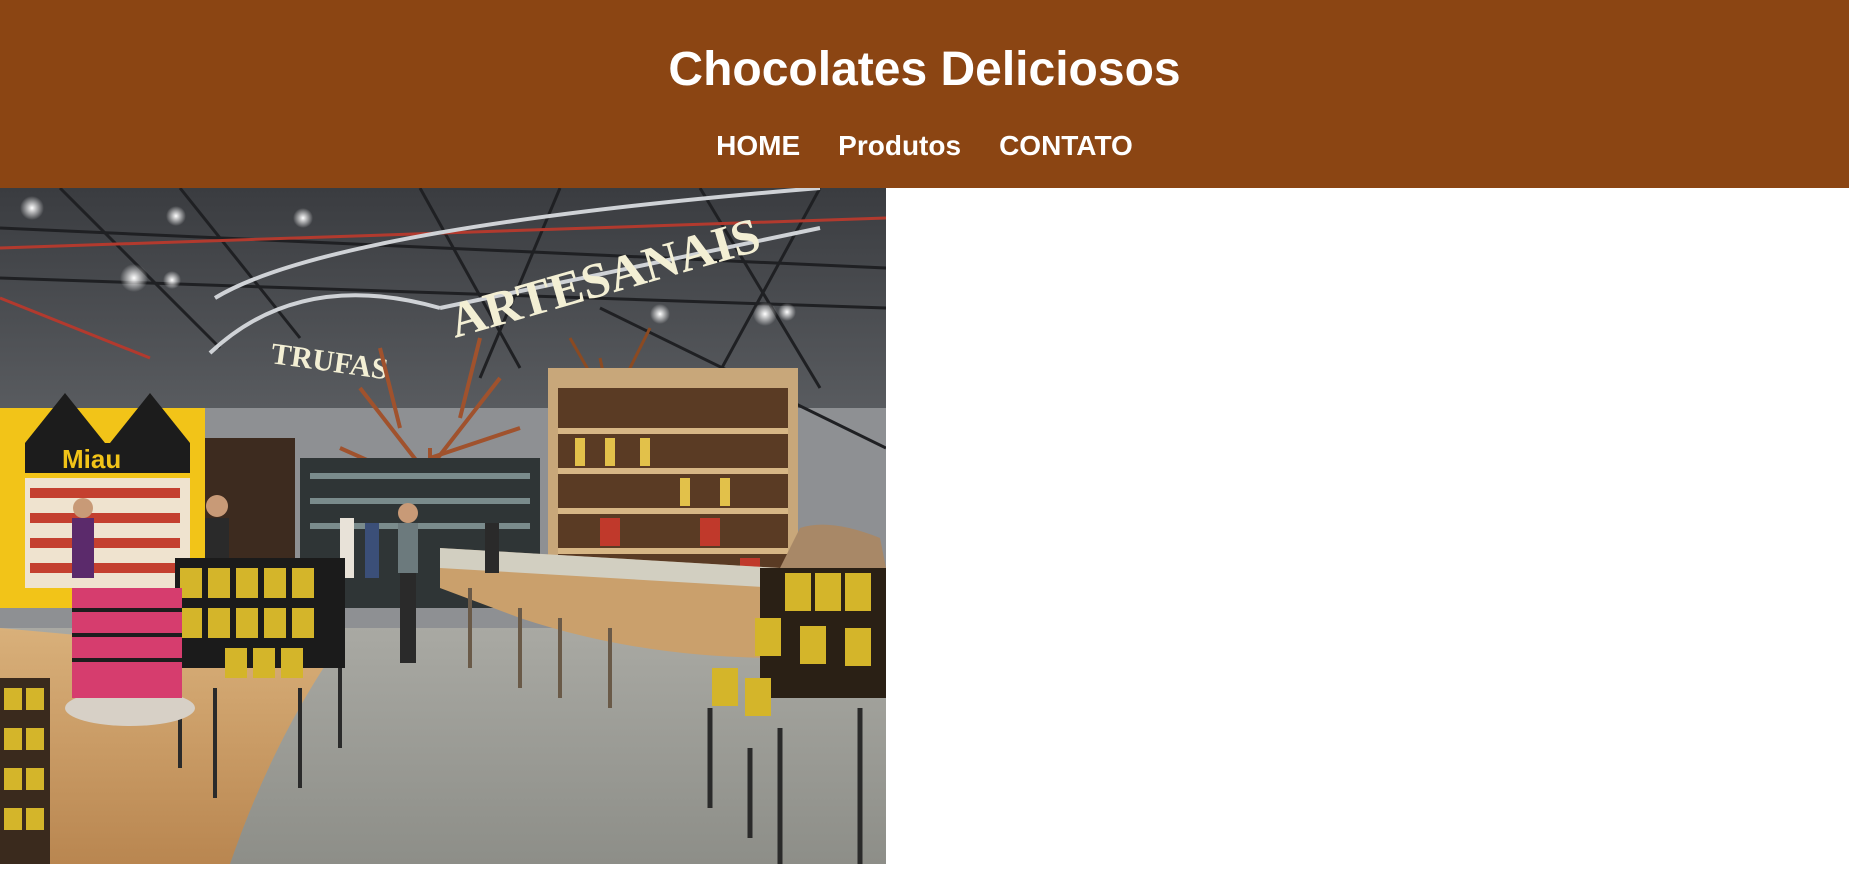 The image size is (1849, 877). Describe the element at coordinates (1066, 146) in the screenshot. I see `nav-link-contato: CONTATO` at that location.